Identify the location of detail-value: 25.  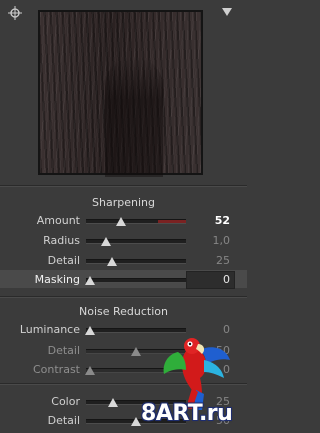
(210, 260).